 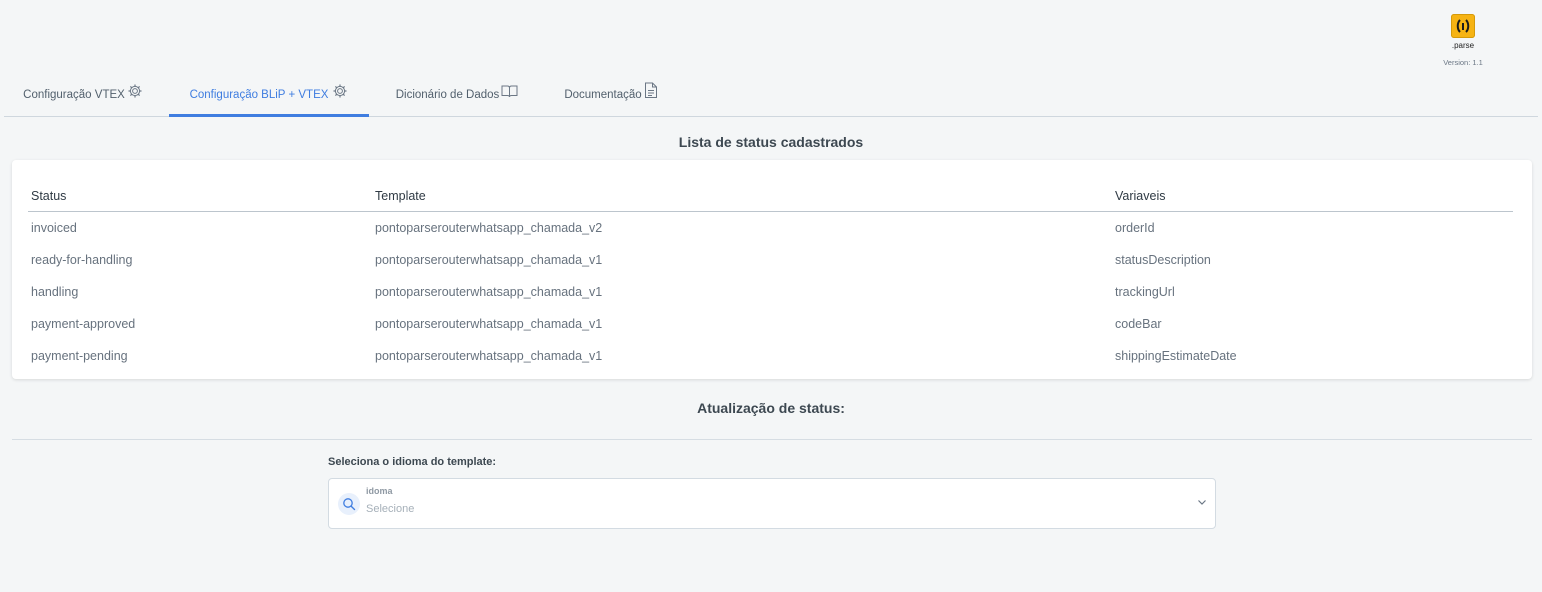 I want to click on search-icon, so click(x=349, y=504).